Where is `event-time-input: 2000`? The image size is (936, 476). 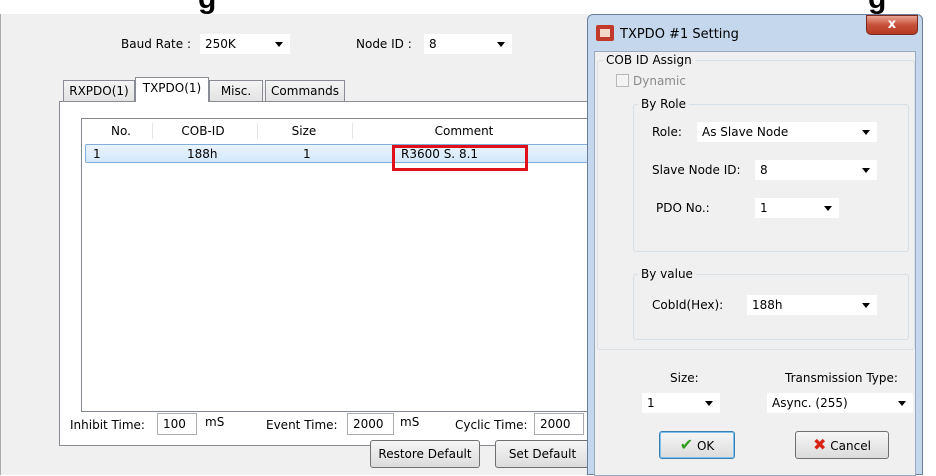 event-time-input: 2000 is located at coordinates (370, 424).